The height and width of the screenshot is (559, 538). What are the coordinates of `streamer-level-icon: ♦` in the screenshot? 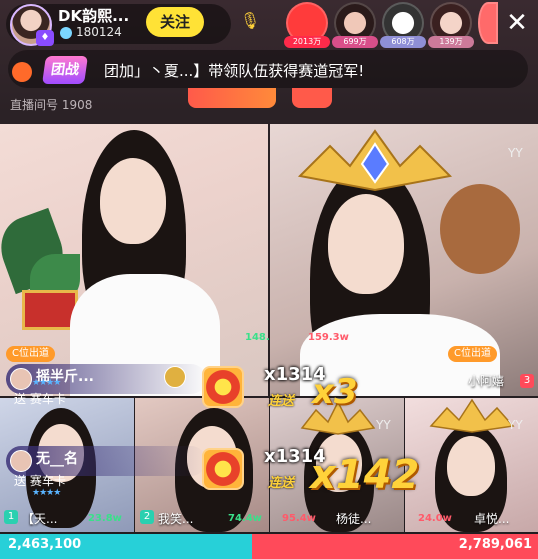 It's located at (45, 38).